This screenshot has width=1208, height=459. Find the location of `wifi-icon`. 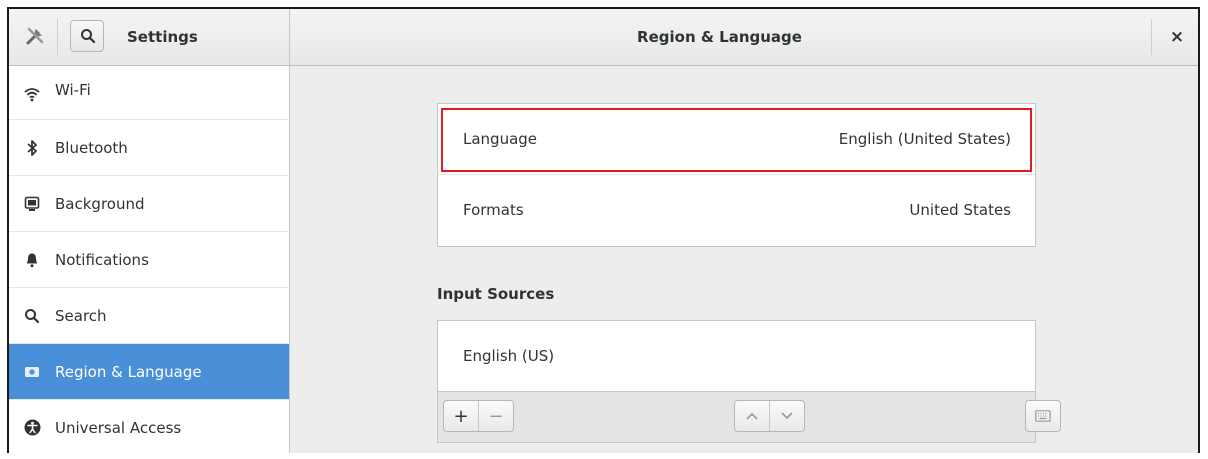

wifi-icon is located at coordinates (32, 94).